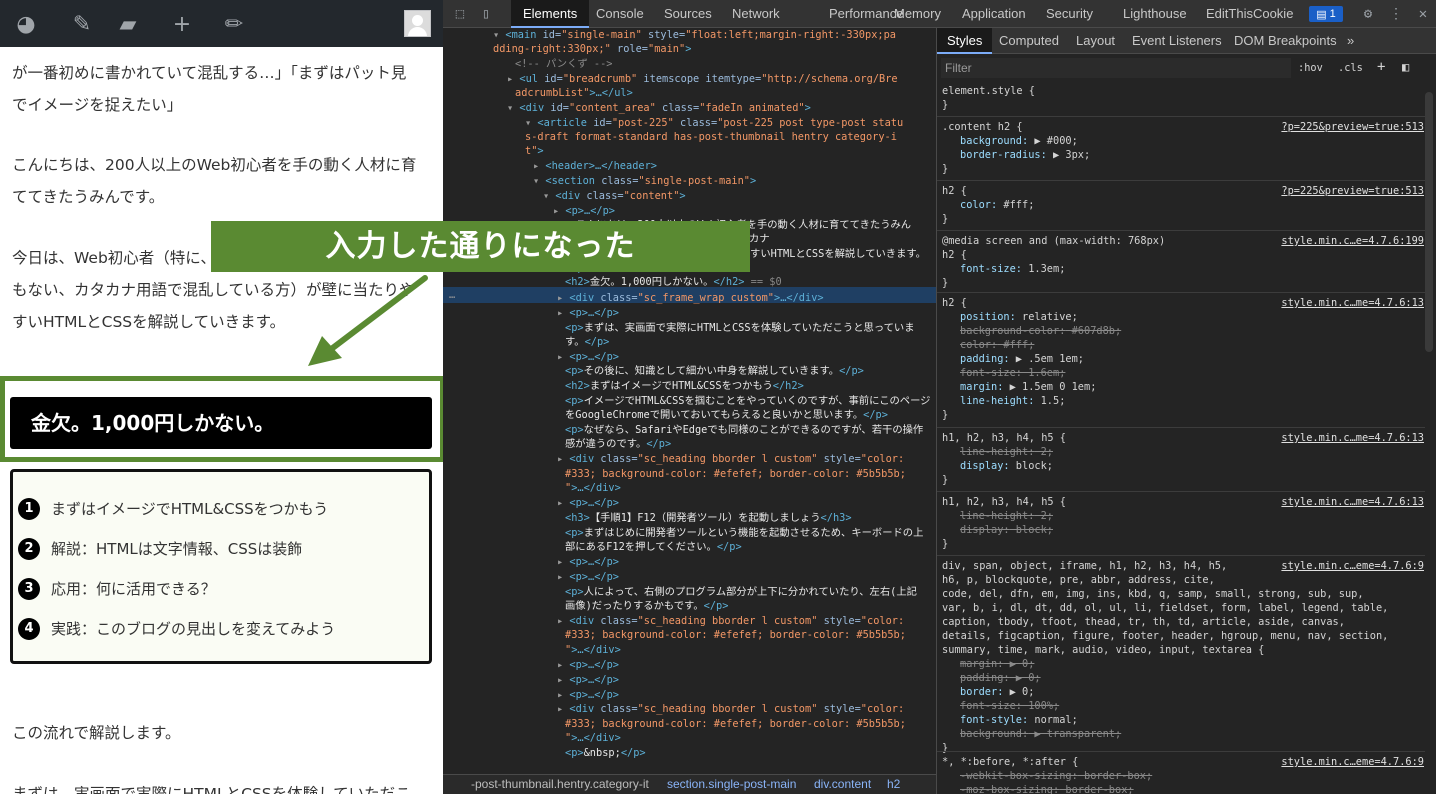 This screenshot has width=1436, height=794. I want to click on breadcrumb-item: section.single-post-main, so click(731, 784).